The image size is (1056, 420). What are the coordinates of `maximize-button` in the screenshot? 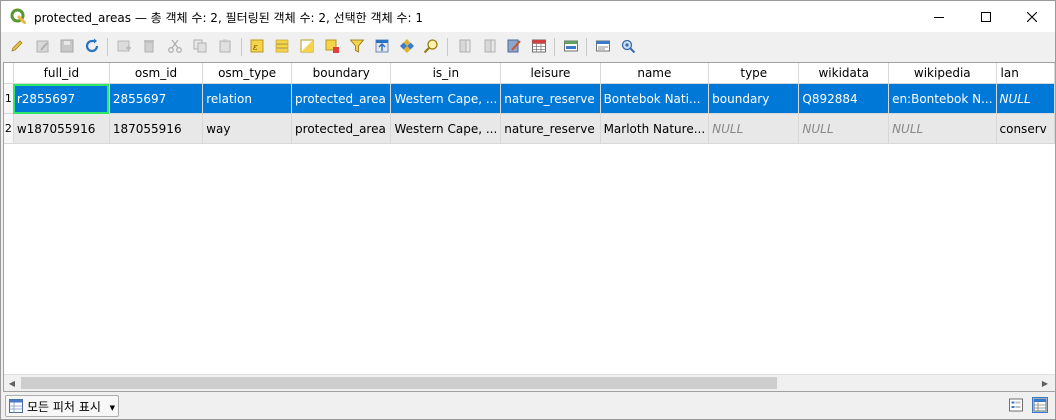 It's located at (986, 16).